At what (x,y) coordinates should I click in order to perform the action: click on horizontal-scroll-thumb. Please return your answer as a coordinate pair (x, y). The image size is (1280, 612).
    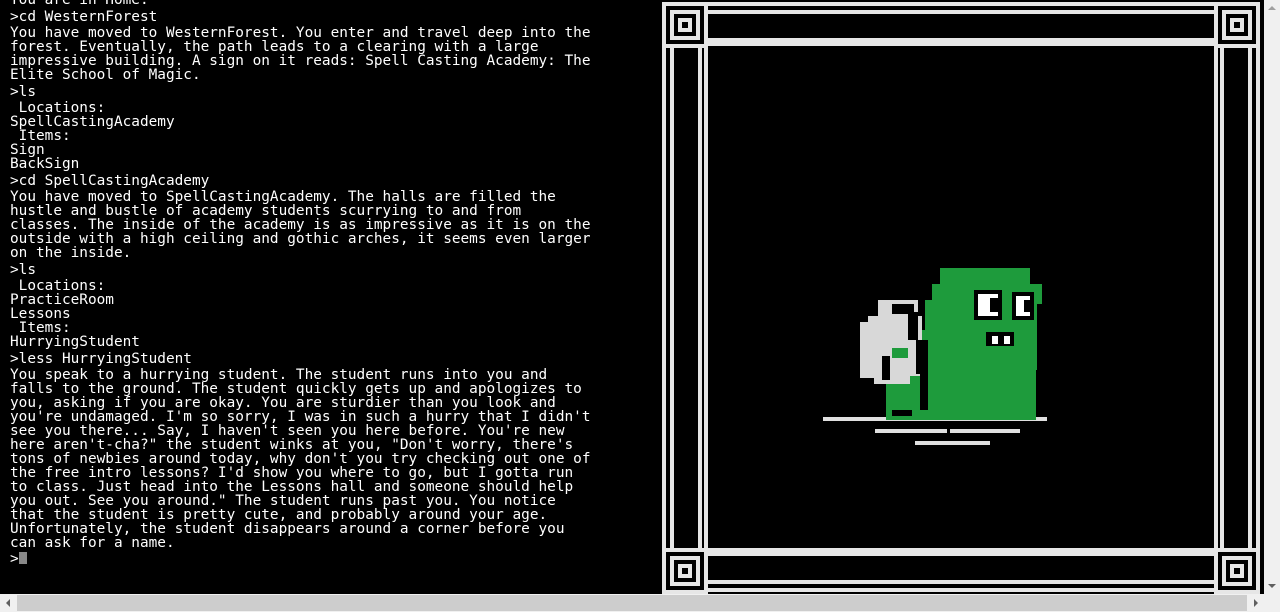
    Looking at the image, I should click on (632, 603).